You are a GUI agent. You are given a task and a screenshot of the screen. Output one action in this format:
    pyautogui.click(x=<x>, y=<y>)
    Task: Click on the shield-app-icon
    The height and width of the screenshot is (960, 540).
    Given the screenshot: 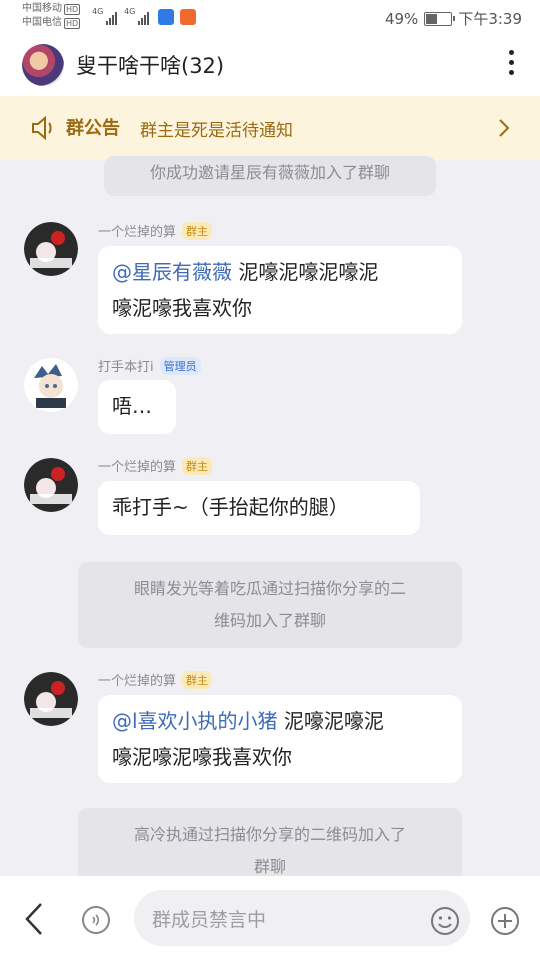 What is the action you would take?
    pyautogui.click(x=166, y=17)
    